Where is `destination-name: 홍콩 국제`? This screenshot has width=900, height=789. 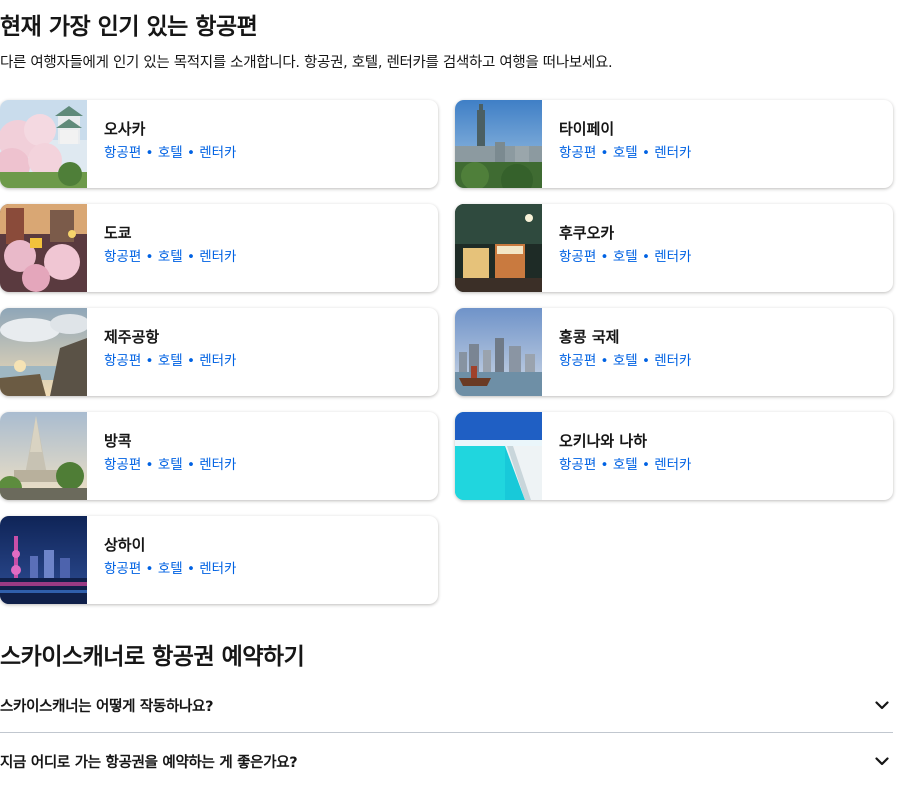
destination-name: 홍콩 국제 is located at coordinates (589, 337).